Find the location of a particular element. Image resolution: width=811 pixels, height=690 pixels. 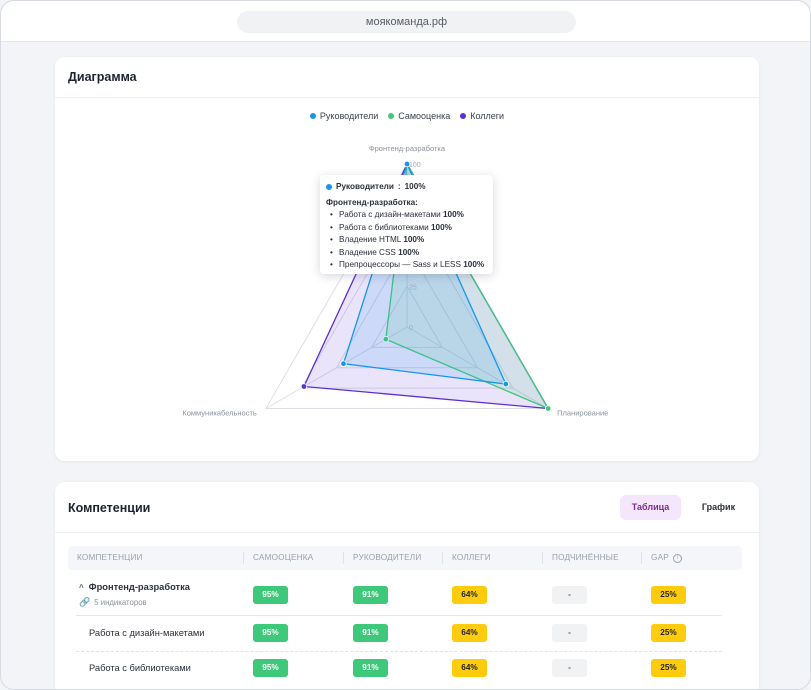

col-header-label: КОМПЕТЕНЦИИ is located at coordinates (110, 557).